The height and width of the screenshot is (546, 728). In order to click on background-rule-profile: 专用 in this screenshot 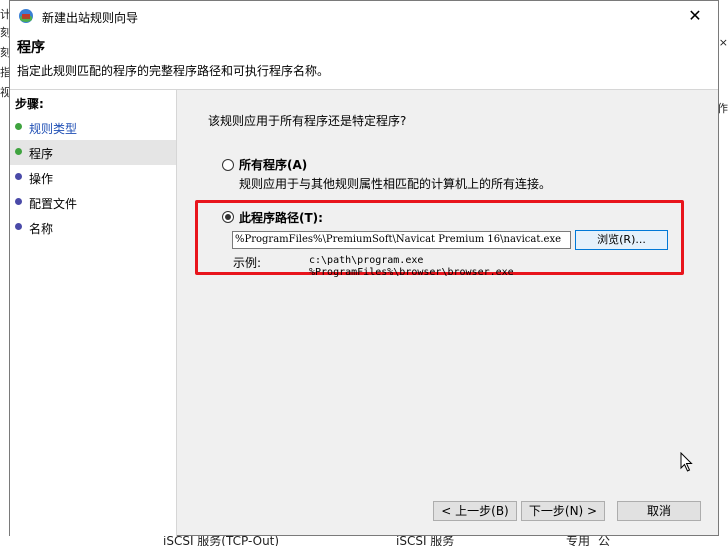, I will do `click(578, 541)`.